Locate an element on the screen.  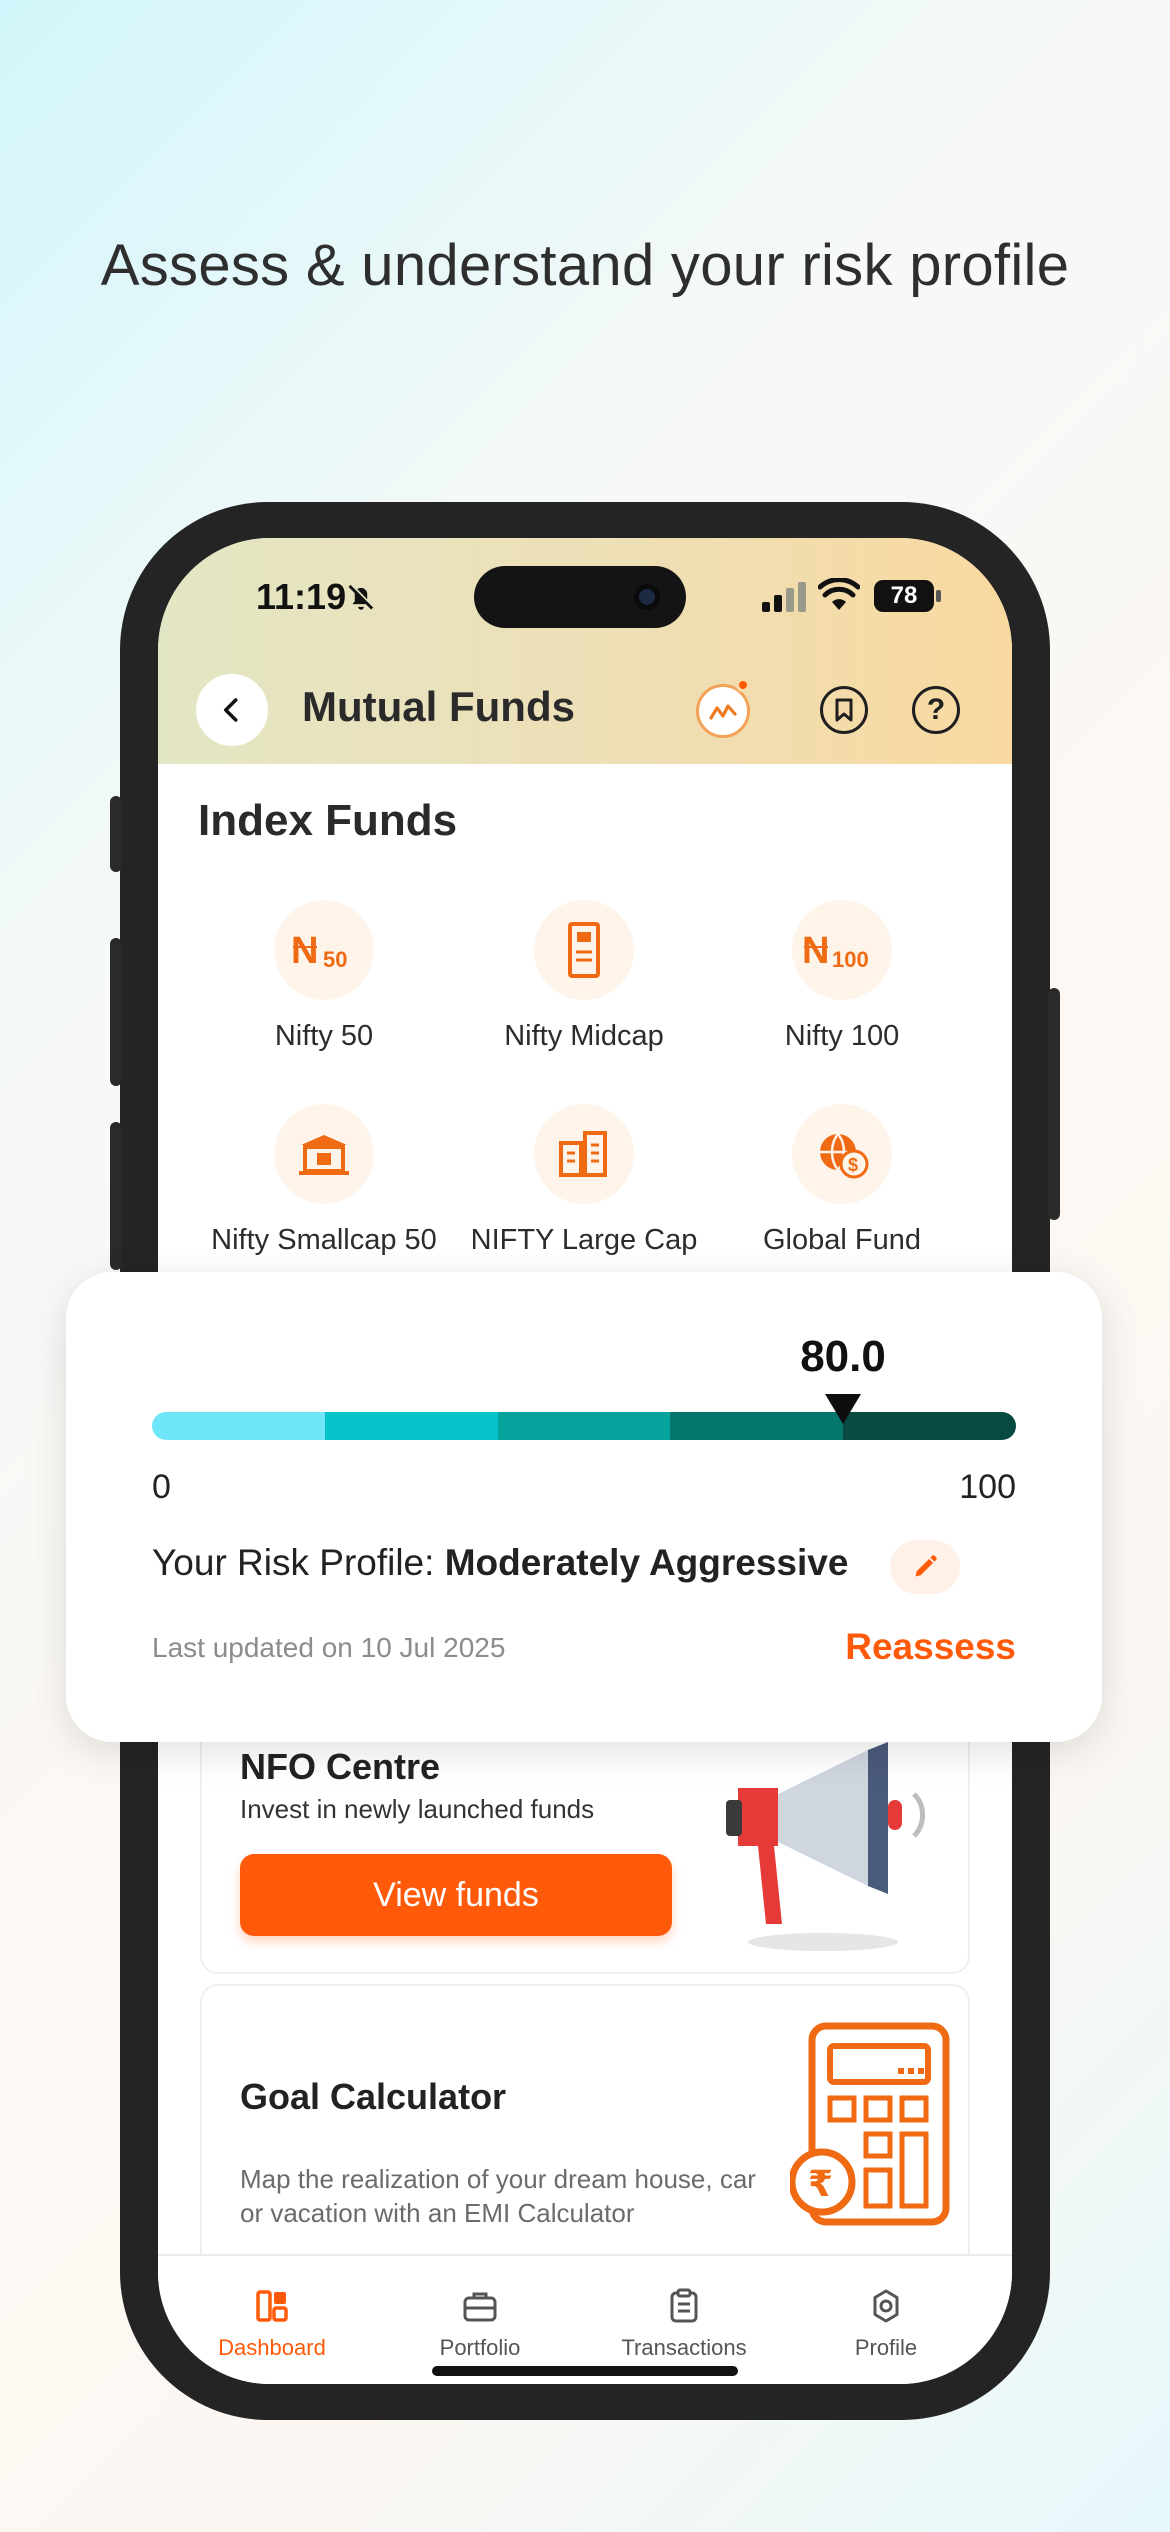
question-mark-icon: ? is located at coordinates (936, 709).